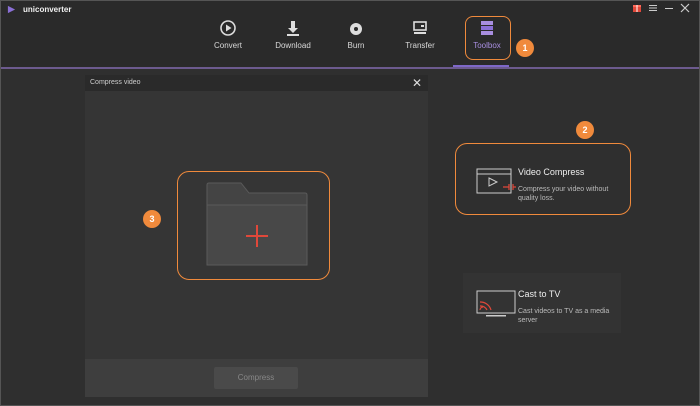 The width and height of the screenshot is (700, 406). I want to click on app-logo-icon, so click(11, 9).